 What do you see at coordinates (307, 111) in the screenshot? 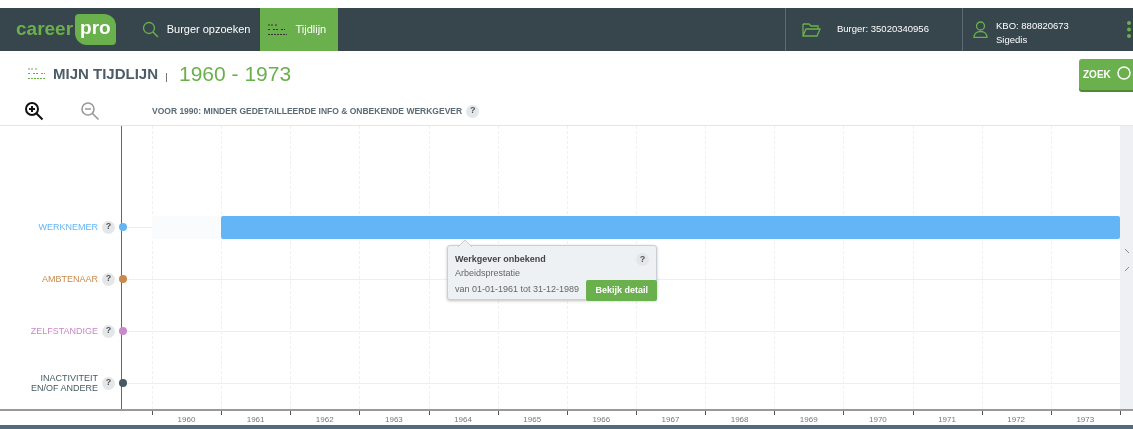
I see `notice-text: VOOR 1990: MINDER GEDETAILLEERDE INFO & ONBEKENDE WERKGEVER` at bounding box center [307, 111].